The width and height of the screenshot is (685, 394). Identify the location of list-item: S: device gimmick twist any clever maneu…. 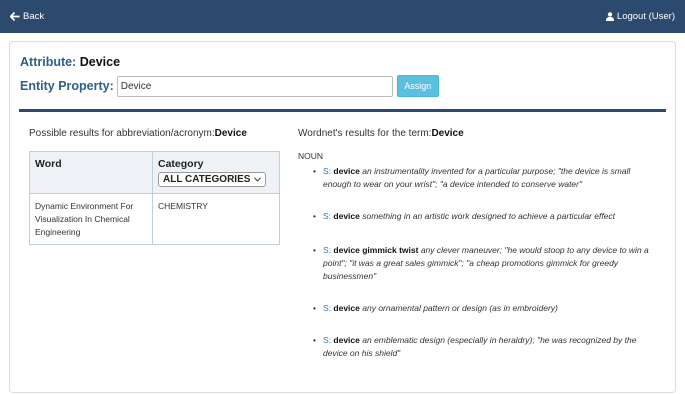
(479, 264).